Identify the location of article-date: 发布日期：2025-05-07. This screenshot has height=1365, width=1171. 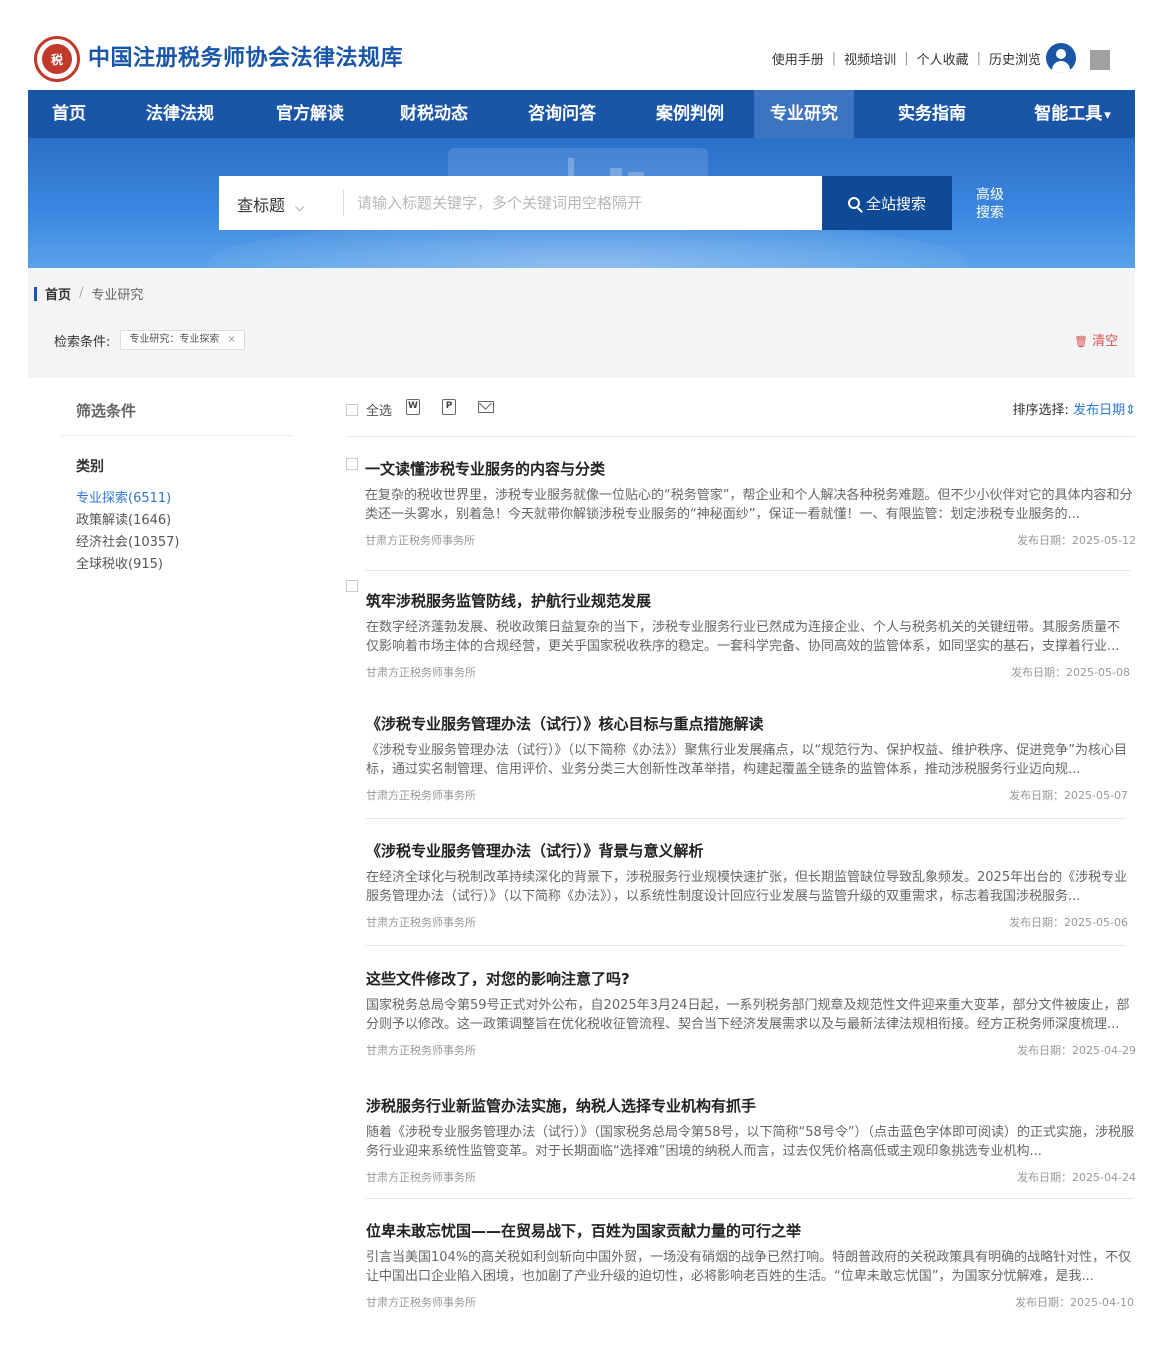
(1068, 795).